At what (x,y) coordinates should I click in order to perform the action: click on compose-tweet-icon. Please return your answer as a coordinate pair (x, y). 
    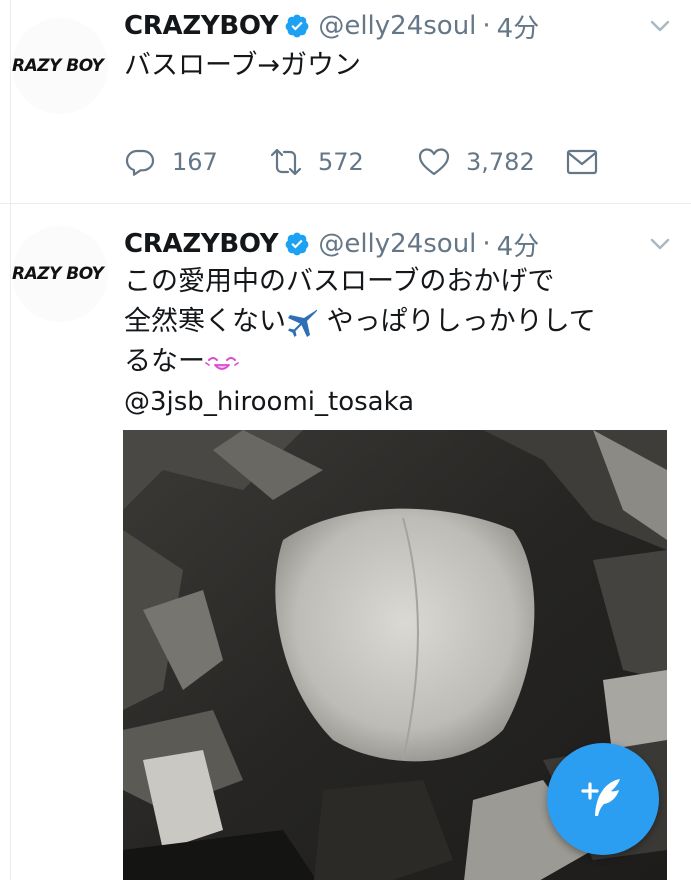
    Looking at the image, I should click on (600, 797).